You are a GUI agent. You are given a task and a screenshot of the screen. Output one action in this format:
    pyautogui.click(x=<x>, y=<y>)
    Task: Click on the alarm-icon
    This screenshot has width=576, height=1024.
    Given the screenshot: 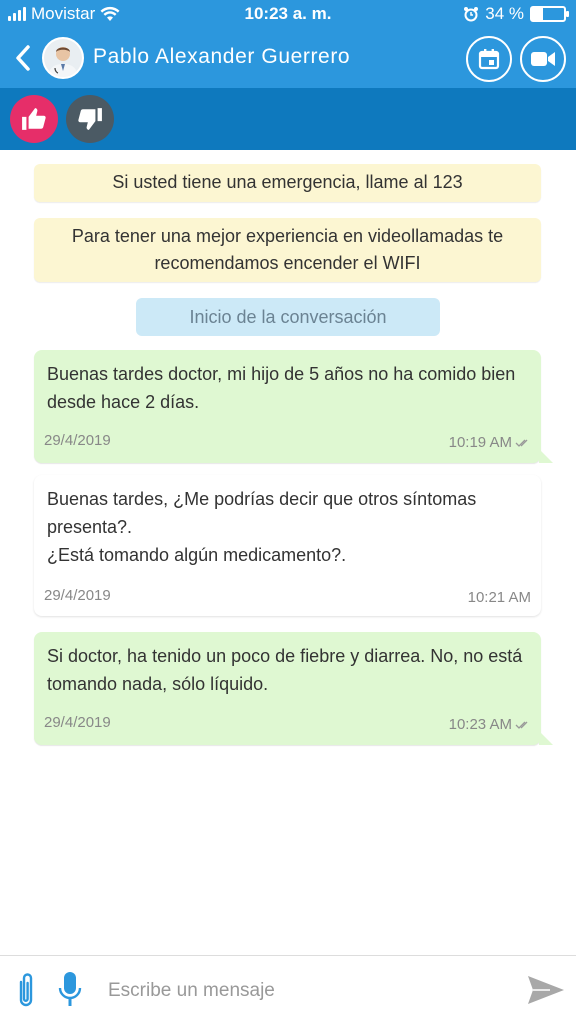 What is the action you would take?
    pyautogui.click(x=471, y=14)
    